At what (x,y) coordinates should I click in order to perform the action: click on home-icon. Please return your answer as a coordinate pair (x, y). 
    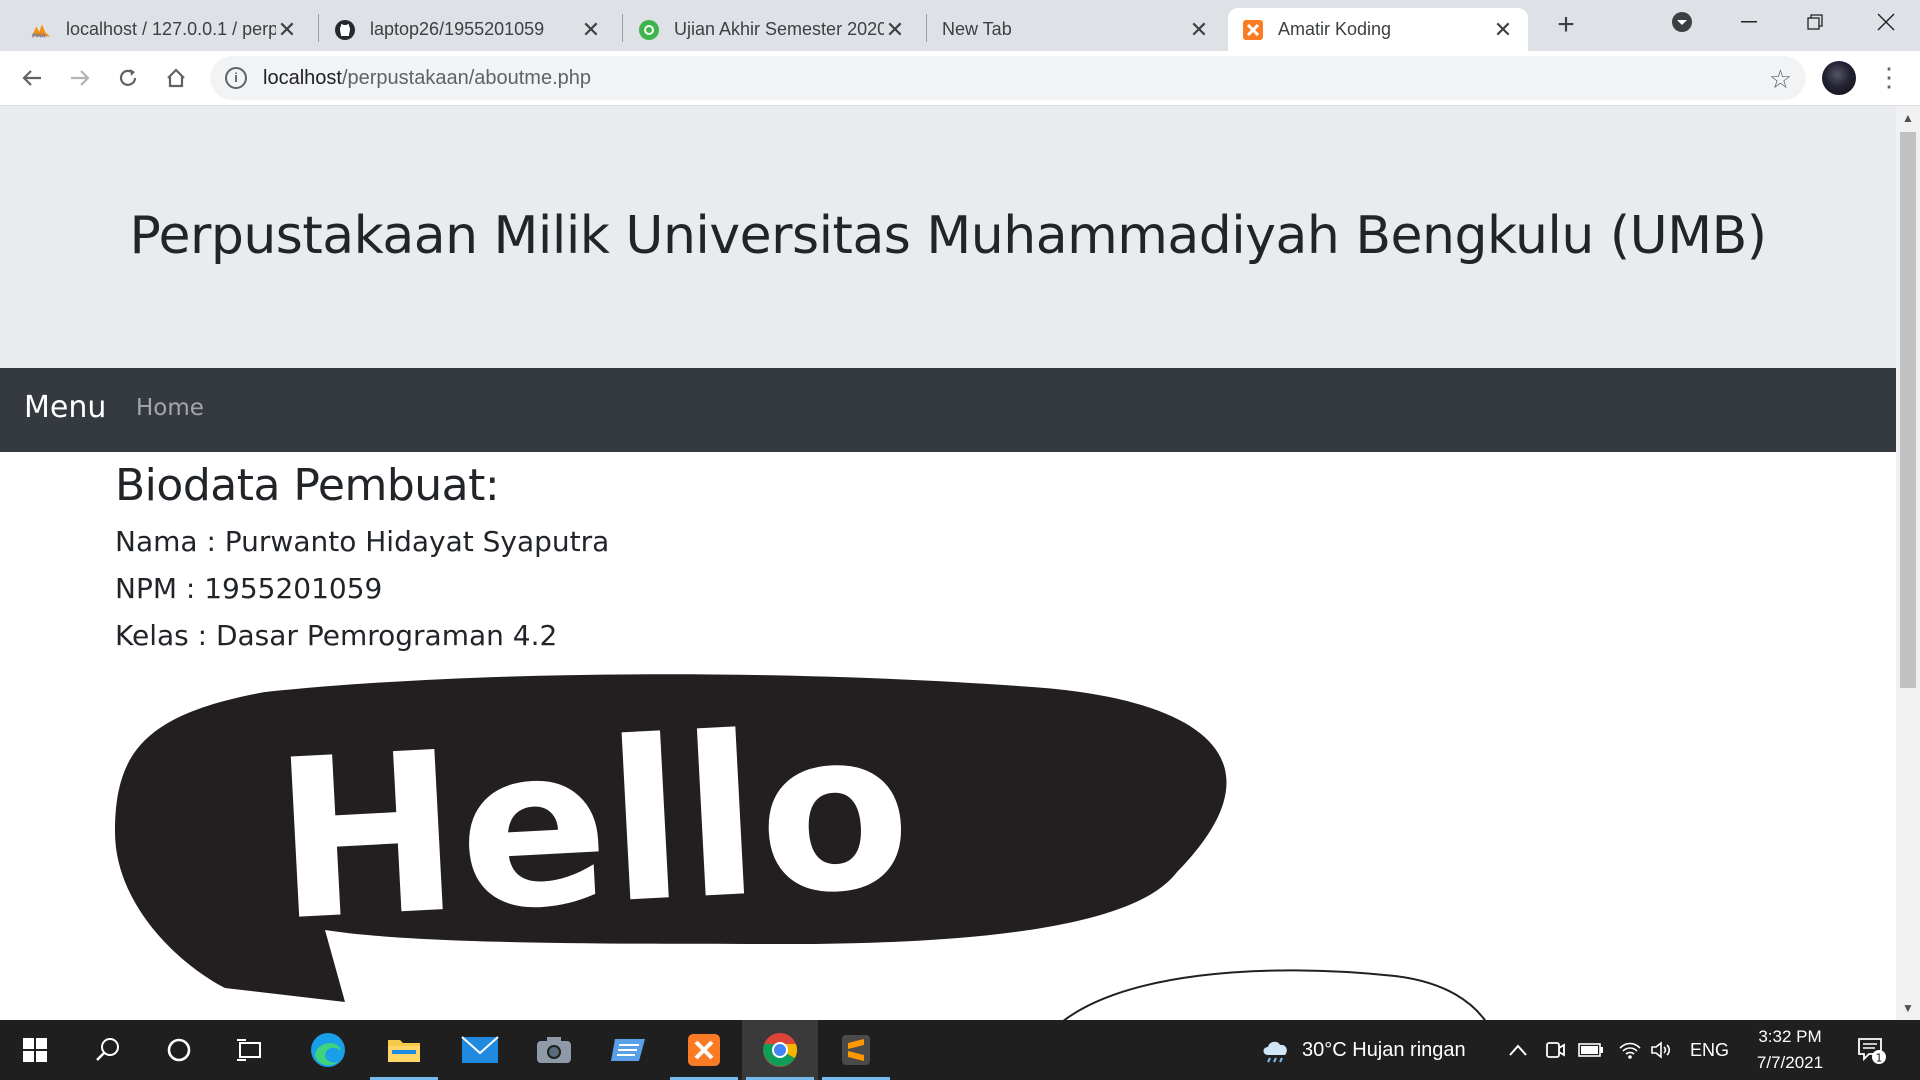
    Looking at the image, I should click on (176, 78).